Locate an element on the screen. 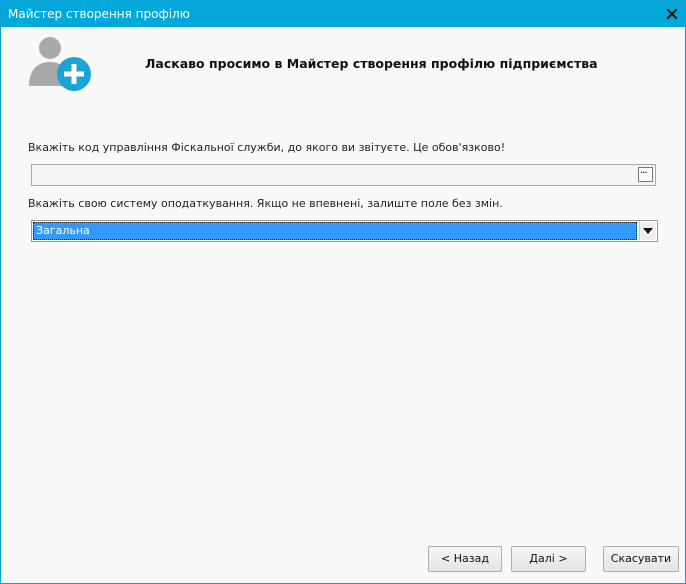 This screenshot has width=686, height=584. cancel-button: Скасувати is located at coordinates (641, 559).